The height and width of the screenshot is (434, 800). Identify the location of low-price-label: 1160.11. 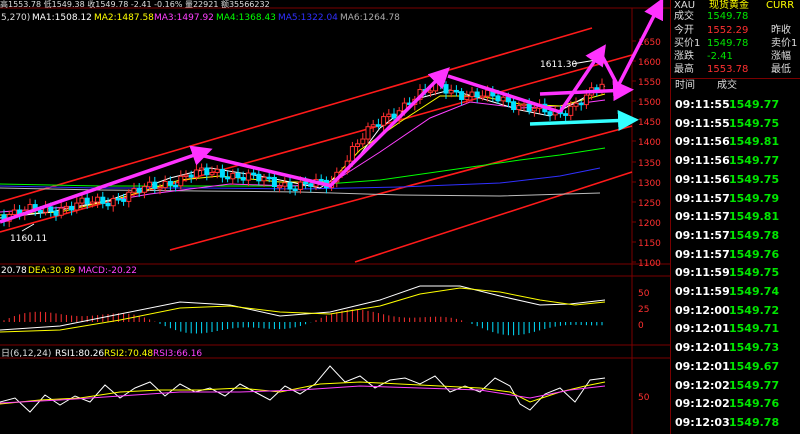
(28, 239).